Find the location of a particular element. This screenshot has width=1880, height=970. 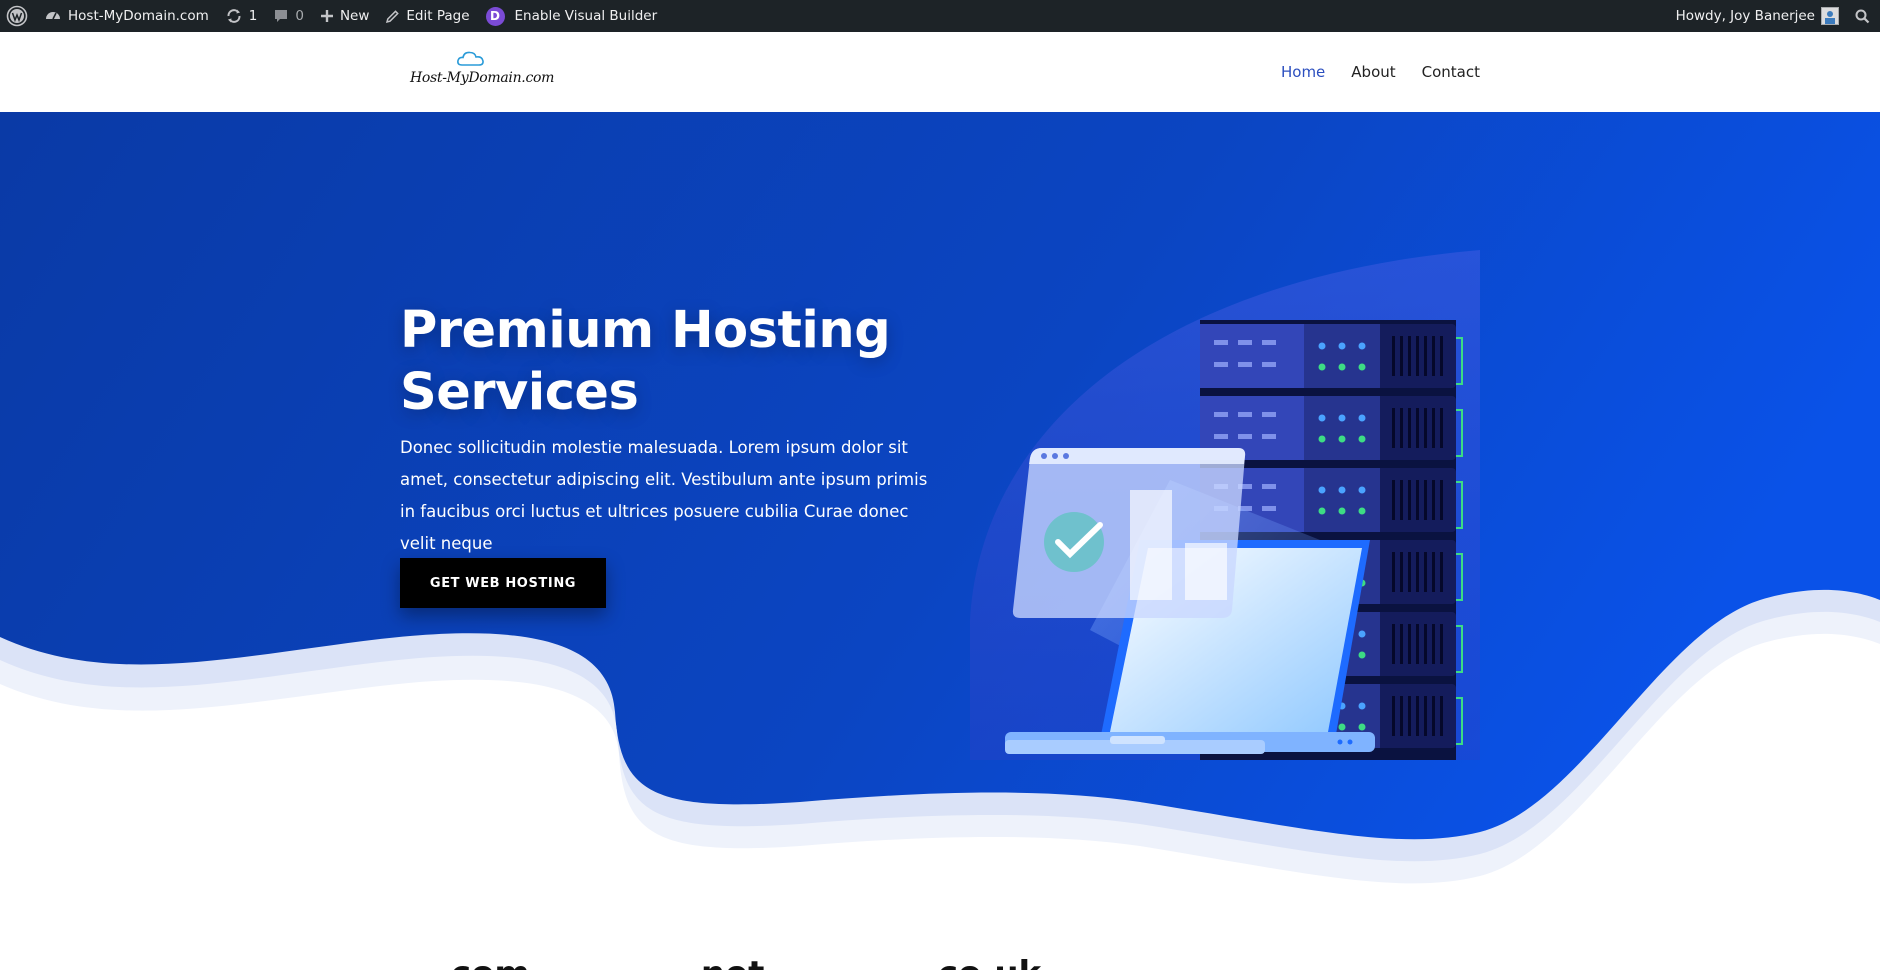

hero-title-line-1: Premium Hosting is located at coordinates (645, 330).